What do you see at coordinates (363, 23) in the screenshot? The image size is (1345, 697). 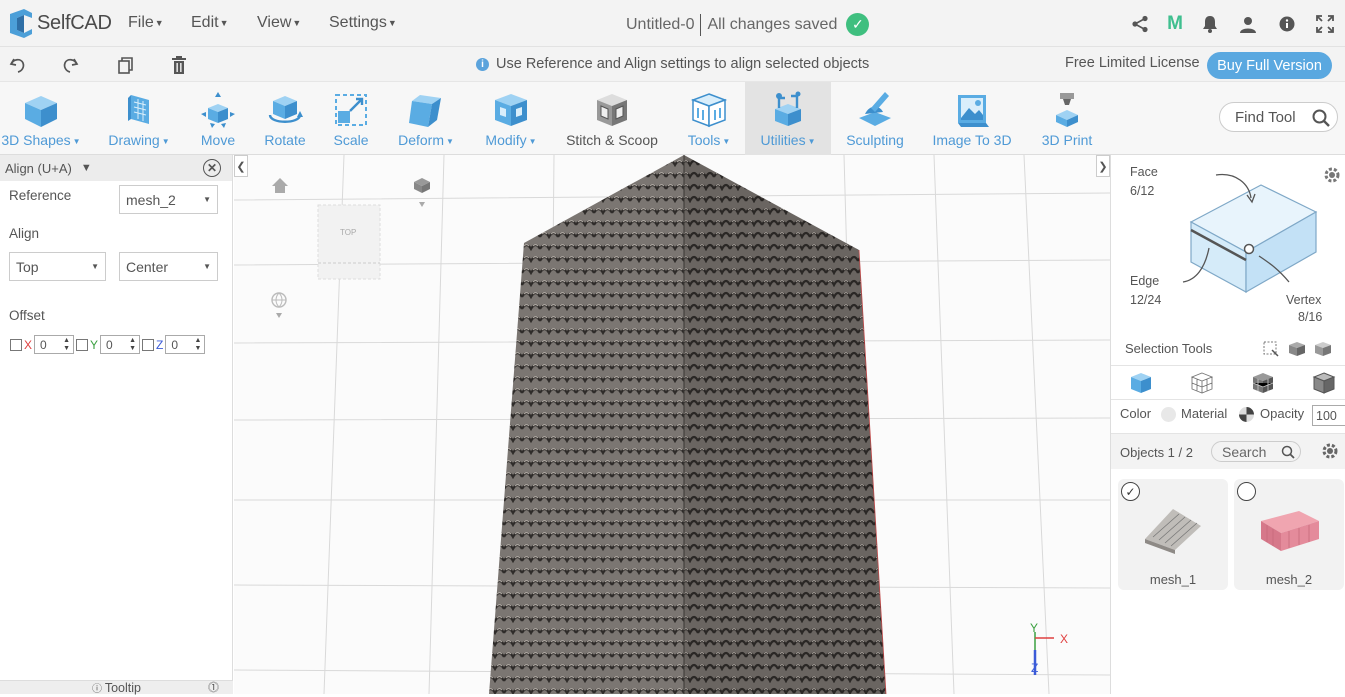 I see `menu-settings: Settings▼` at bounding box center [363, 23].